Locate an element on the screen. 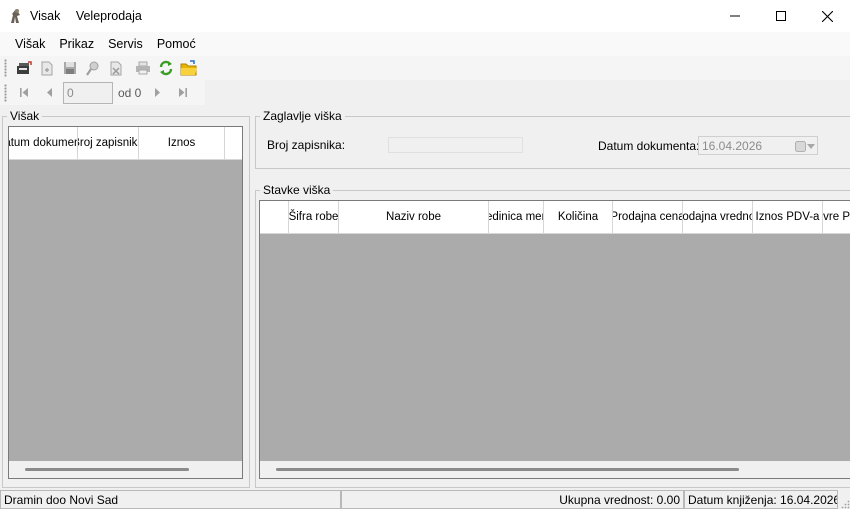  col-iznos: Iznos is located at coordinates (182, 143).